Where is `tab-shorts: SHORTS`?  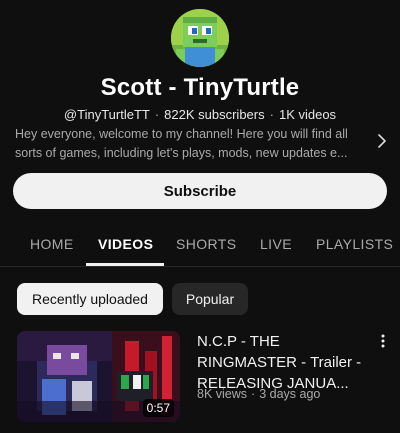 tab-shorts: SHORTS is located at coordinates (206, 244).